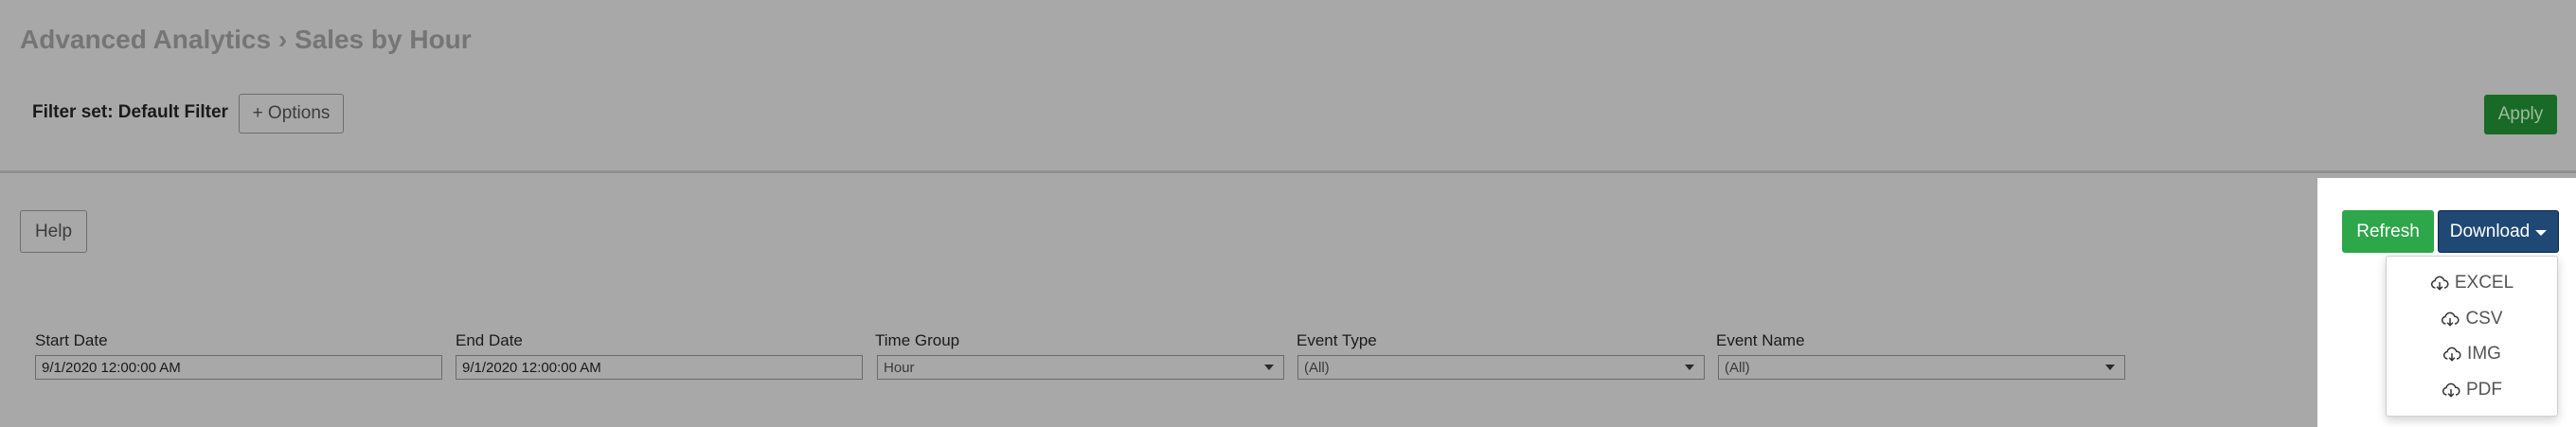 This screenshot has height=427, width=2576. I want to click on download-button-label: Download, so click(2490, 231).